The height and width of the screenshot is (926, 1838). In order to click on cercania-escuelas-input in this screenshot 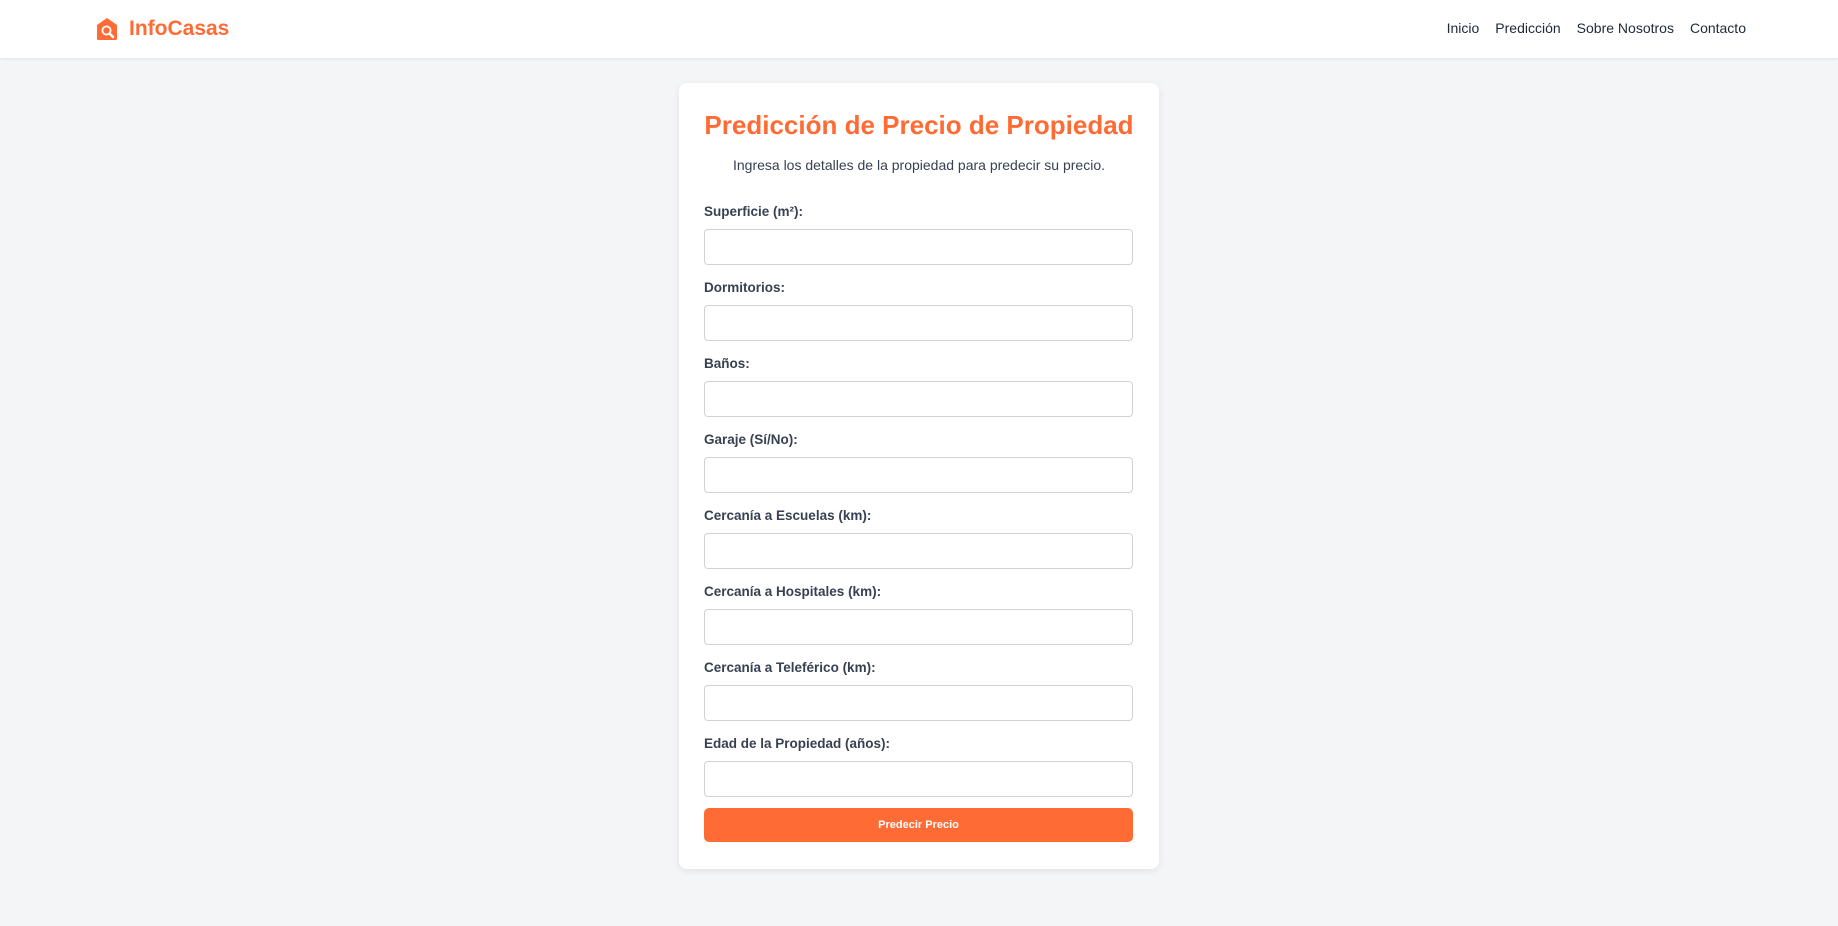, I will do `click(918, 551)`.